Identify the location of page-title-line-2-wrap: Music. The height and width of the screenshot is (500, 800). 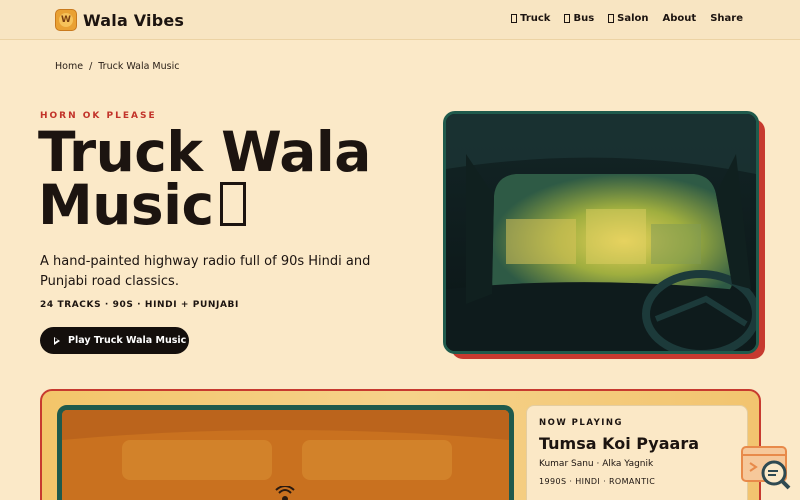
(238, 205).